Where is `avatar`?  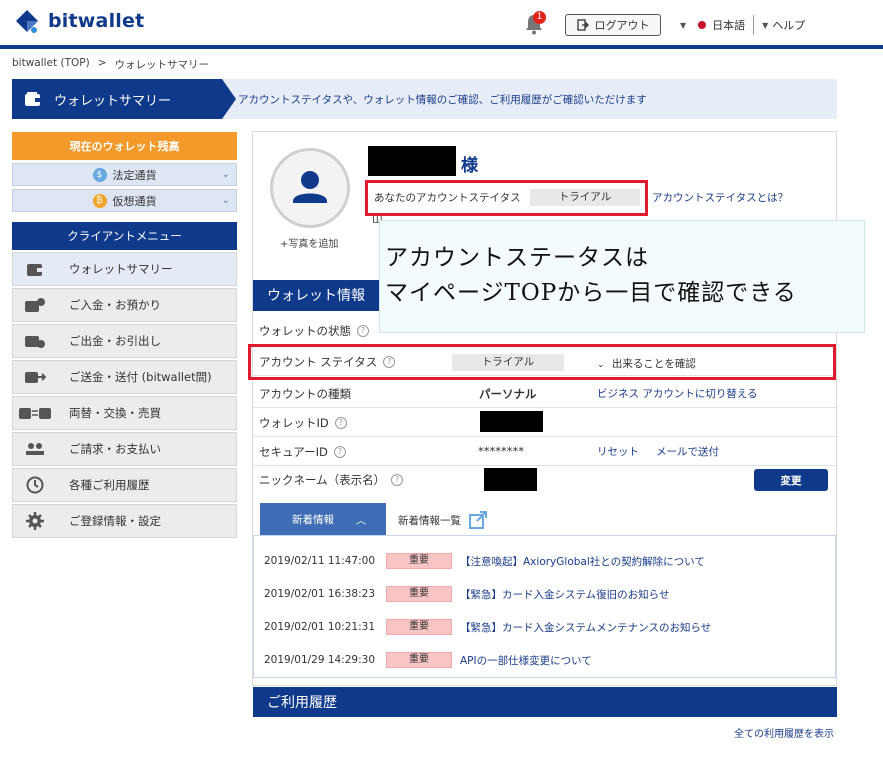
avatar is located at coordinates (310, 188).